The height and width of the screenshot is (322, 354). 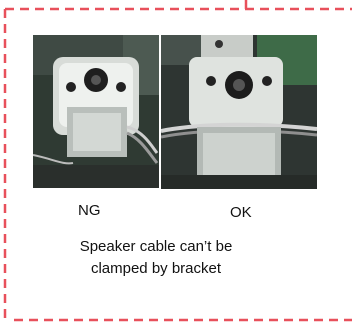 What do you see at coordinates (241, 212) in the screenshot?
I see `ok-label: OK` at bounding box center [241, 212].